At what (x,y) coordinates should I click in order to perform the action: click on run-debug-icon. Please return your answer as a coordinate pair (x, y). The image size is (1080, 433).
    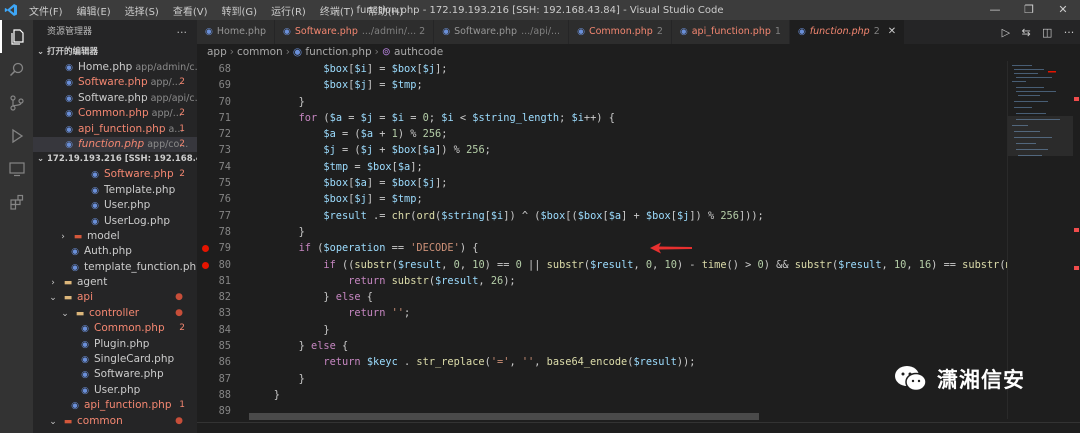
    Looking at the image, I should click on (16, 135).